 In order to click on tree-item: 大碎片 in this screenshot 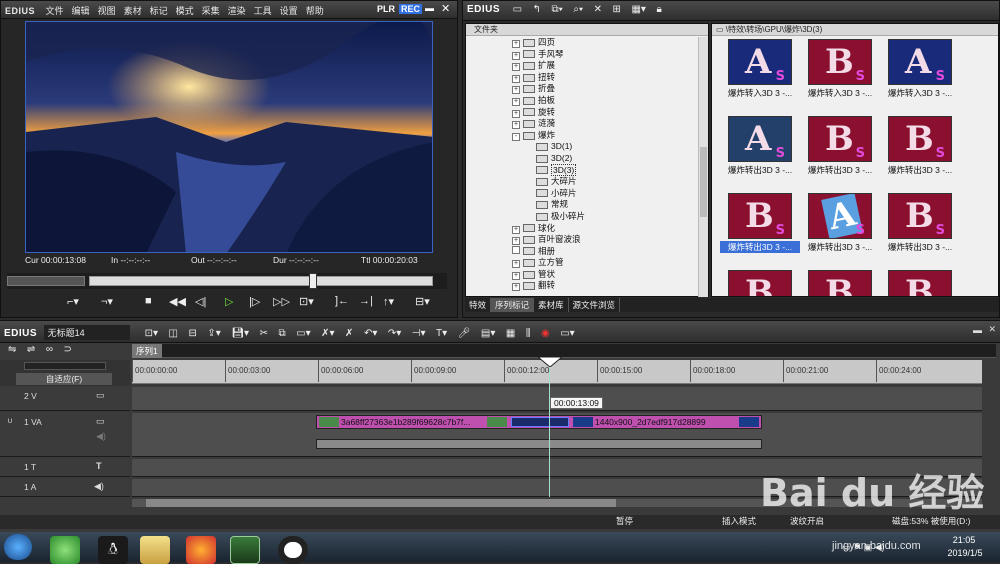, I will do `click(602, 182)`.